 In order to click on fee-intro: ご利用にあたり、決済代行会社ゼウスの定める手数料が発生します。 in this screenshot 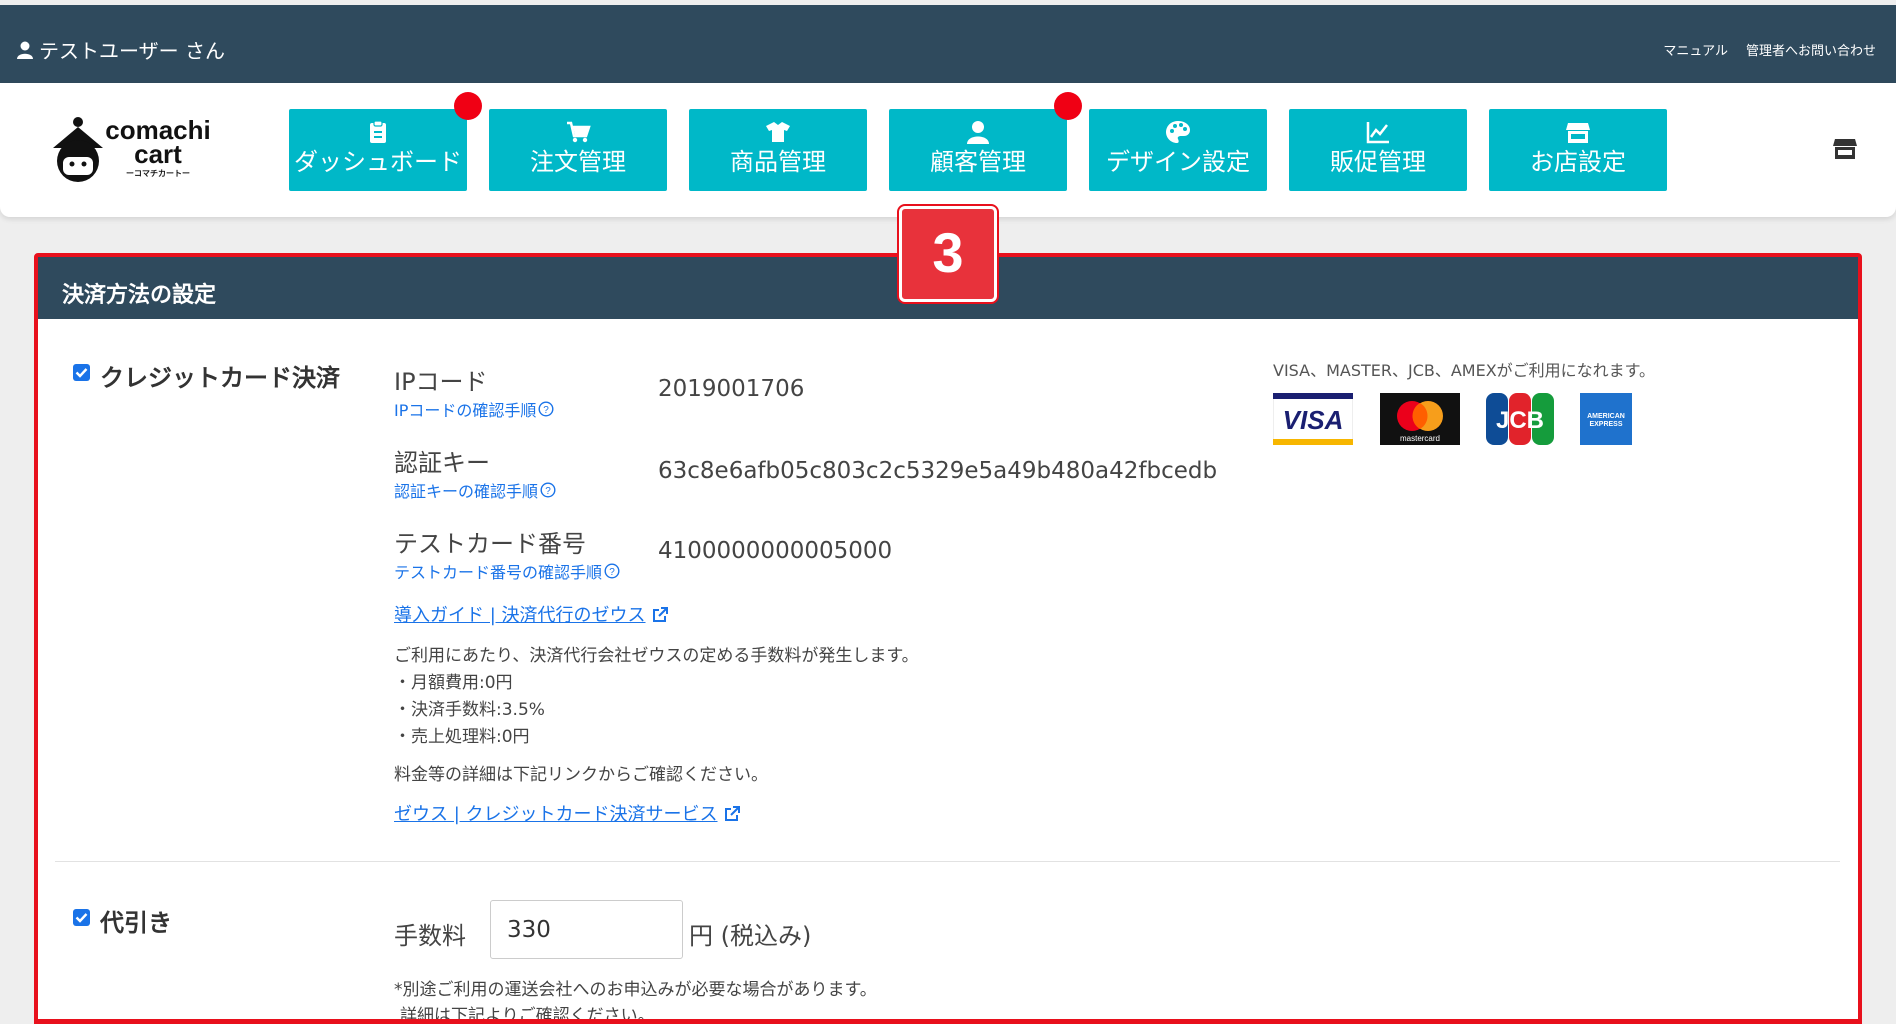, I will do `click(656, 656)`.